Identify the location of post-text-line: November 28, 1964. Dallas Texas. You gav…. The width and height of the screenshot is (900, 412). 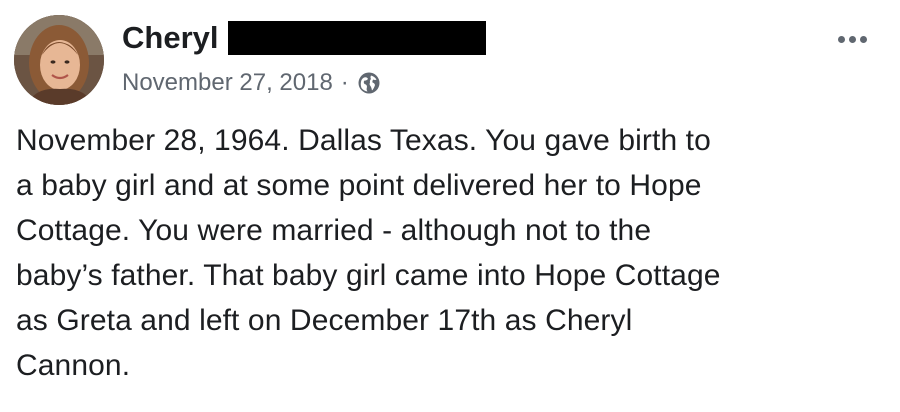
(363, 140).